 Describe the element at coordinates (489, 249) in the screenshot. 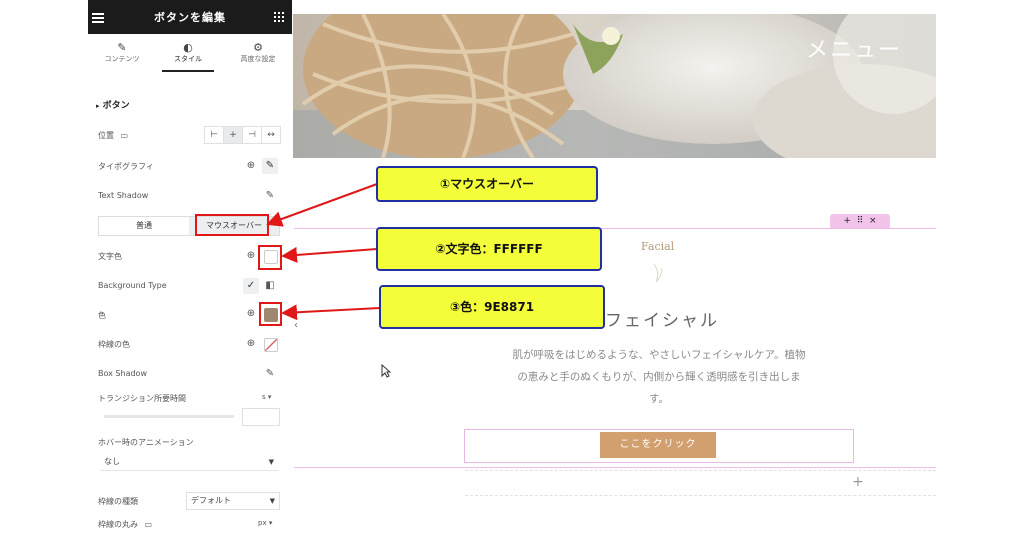

I see `callout-text-color: ②文字色：FFFFFF` at that location.